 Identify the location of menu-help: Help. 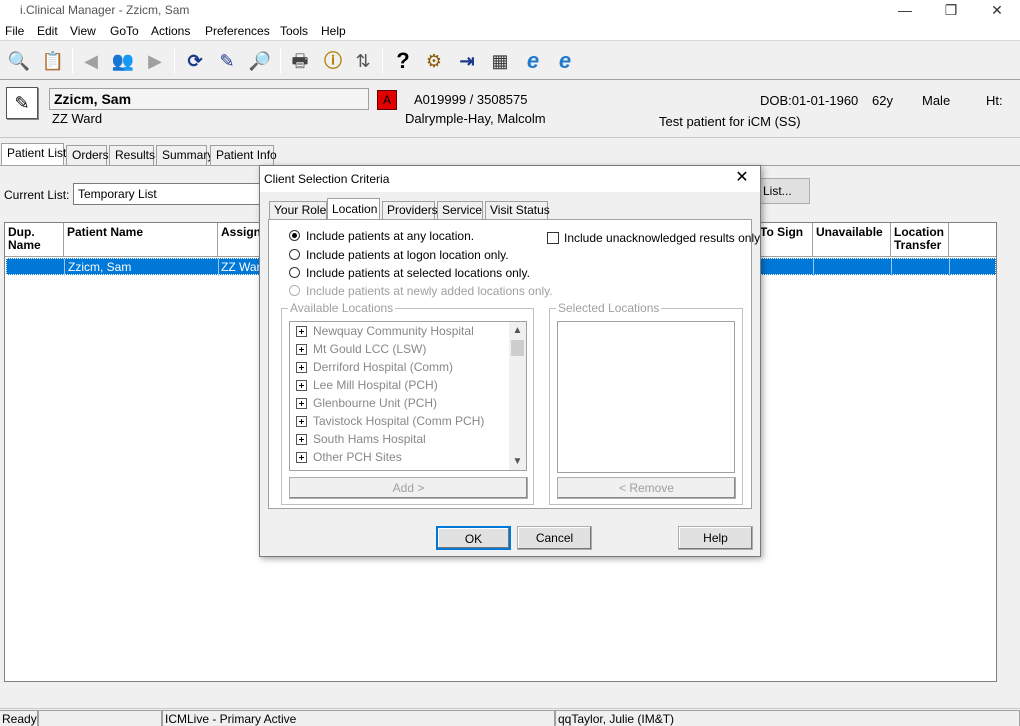
(333, 31).